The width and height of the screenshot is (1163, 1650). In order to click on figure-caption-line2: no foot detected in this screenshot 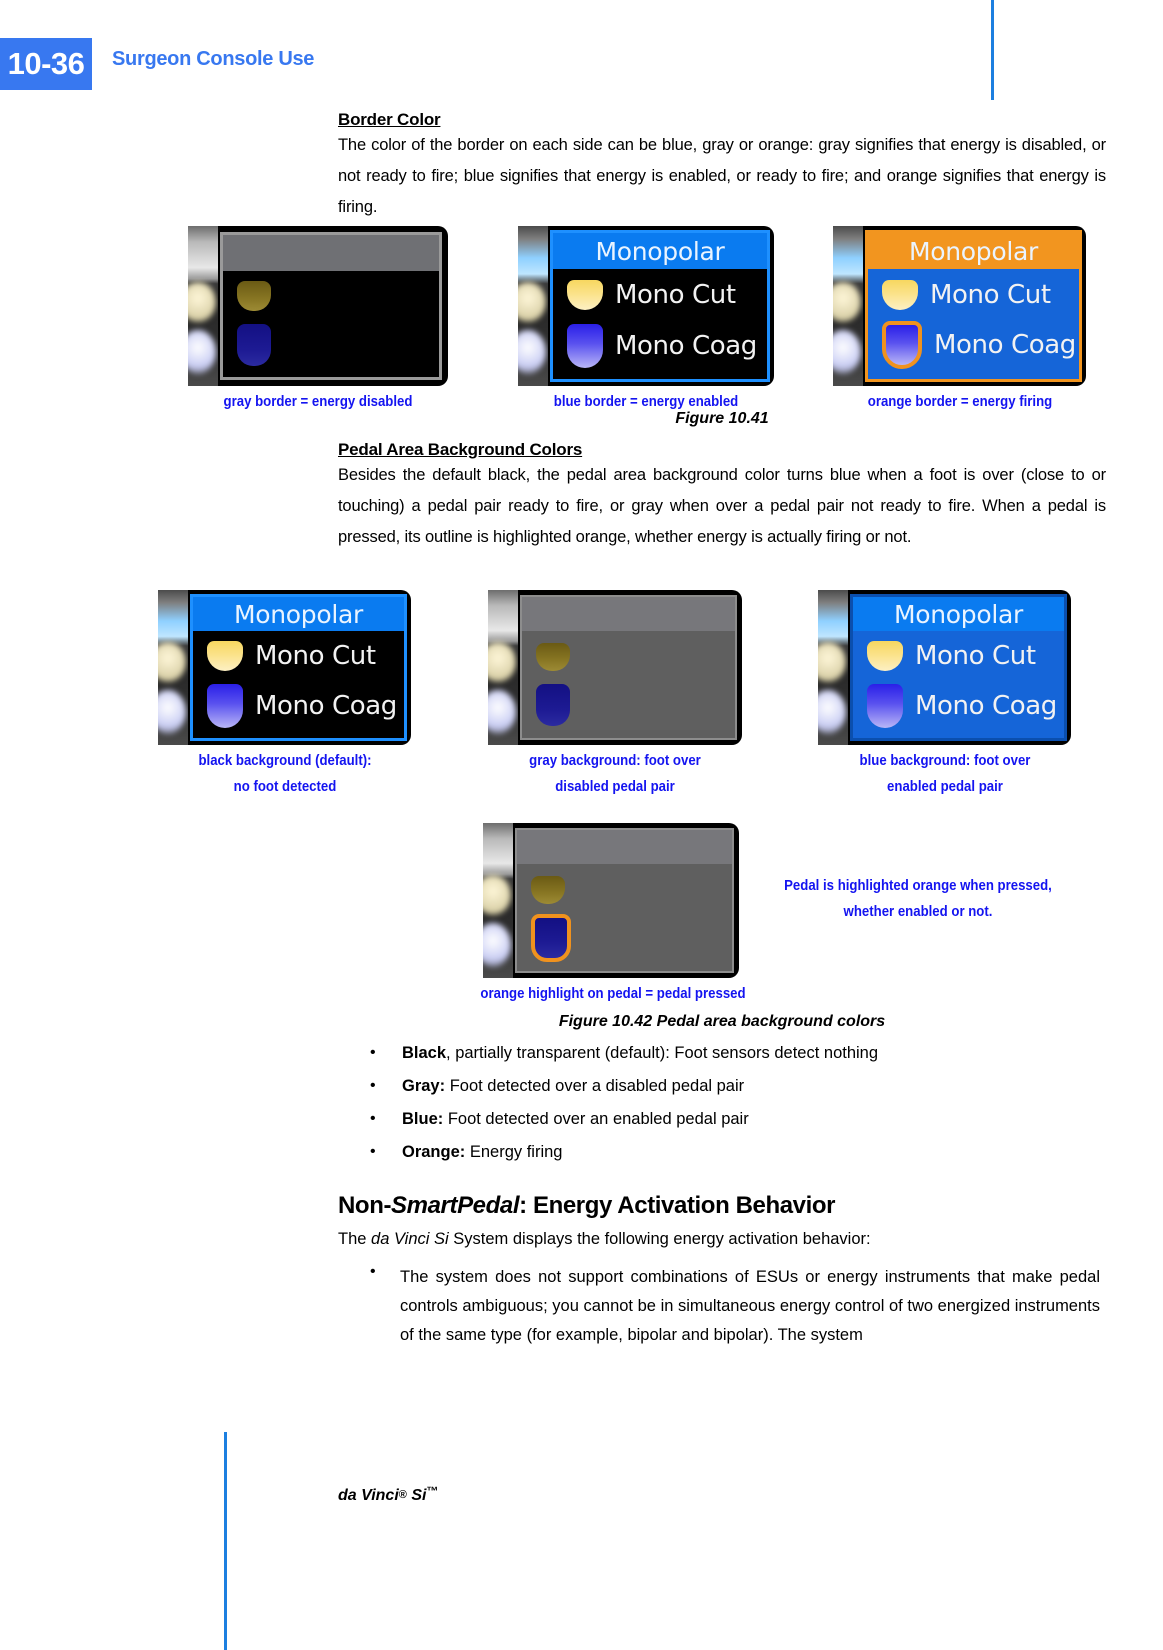, I will do `click(285, 786)`.